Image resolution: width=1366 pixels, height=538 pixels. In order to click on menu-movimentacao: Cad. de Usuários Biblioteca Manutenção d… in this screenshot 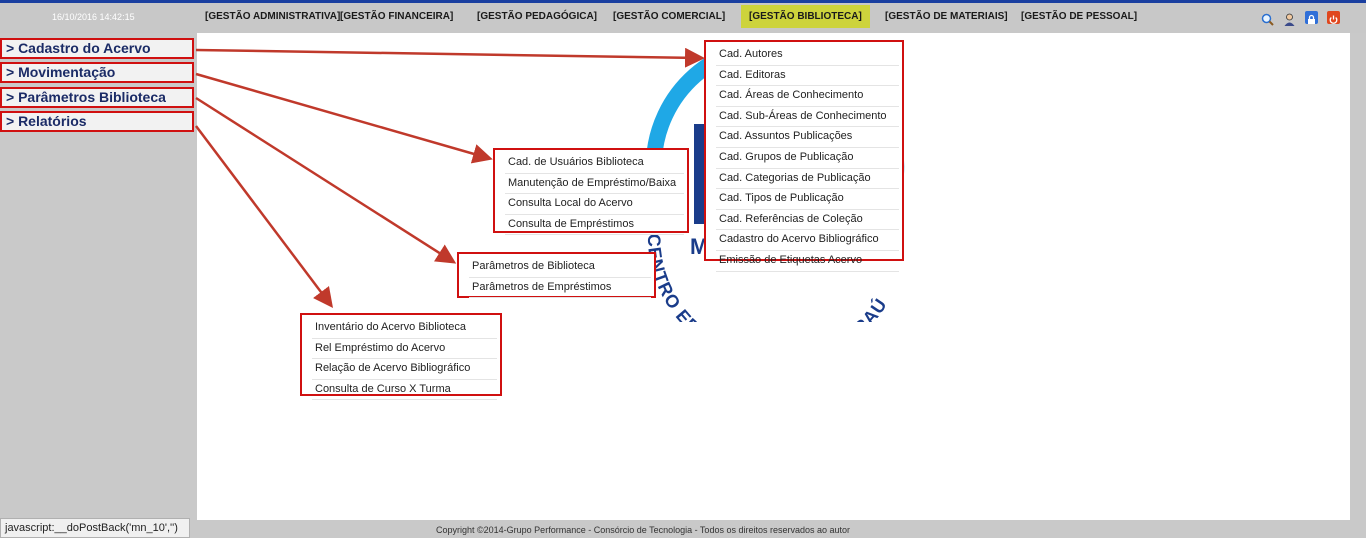, I will do `click(591, 192)`.